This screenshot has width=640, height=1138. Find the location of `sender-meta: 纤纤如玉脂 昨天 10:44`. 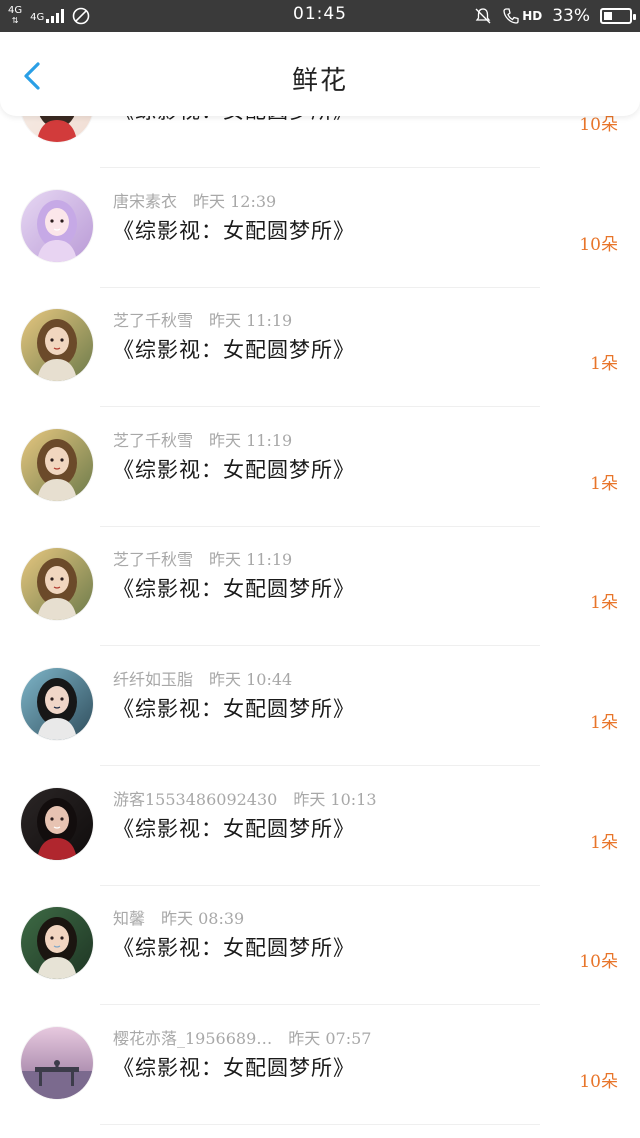

sender-meta: 纤纤如玉脂 昨天 10:44 is located at coordinates (202, 678).